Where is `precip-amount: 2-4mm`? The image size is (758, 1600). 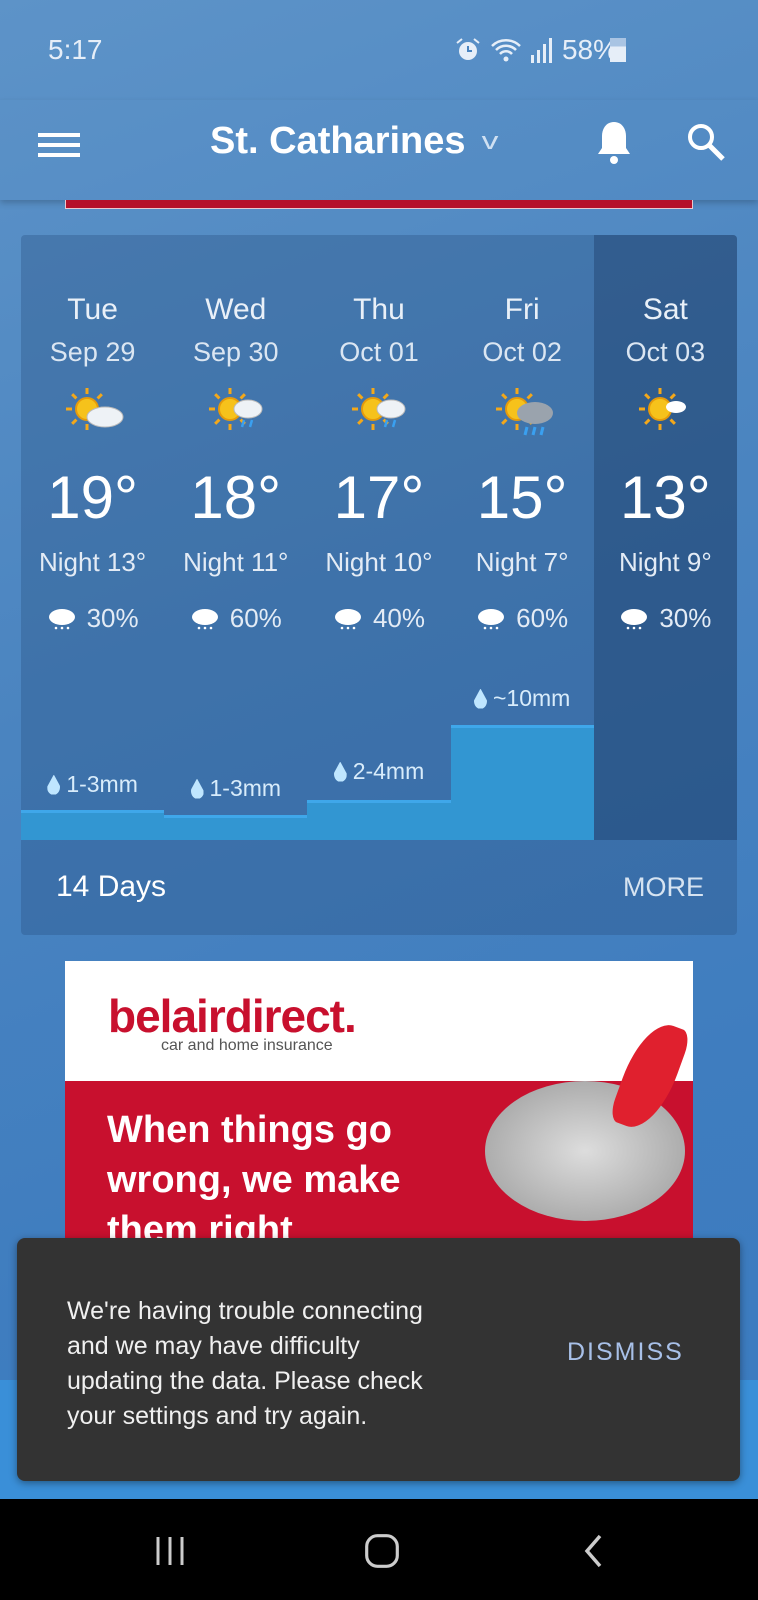 precip-amount: 2-4mm is located at coordinates (378, 771).